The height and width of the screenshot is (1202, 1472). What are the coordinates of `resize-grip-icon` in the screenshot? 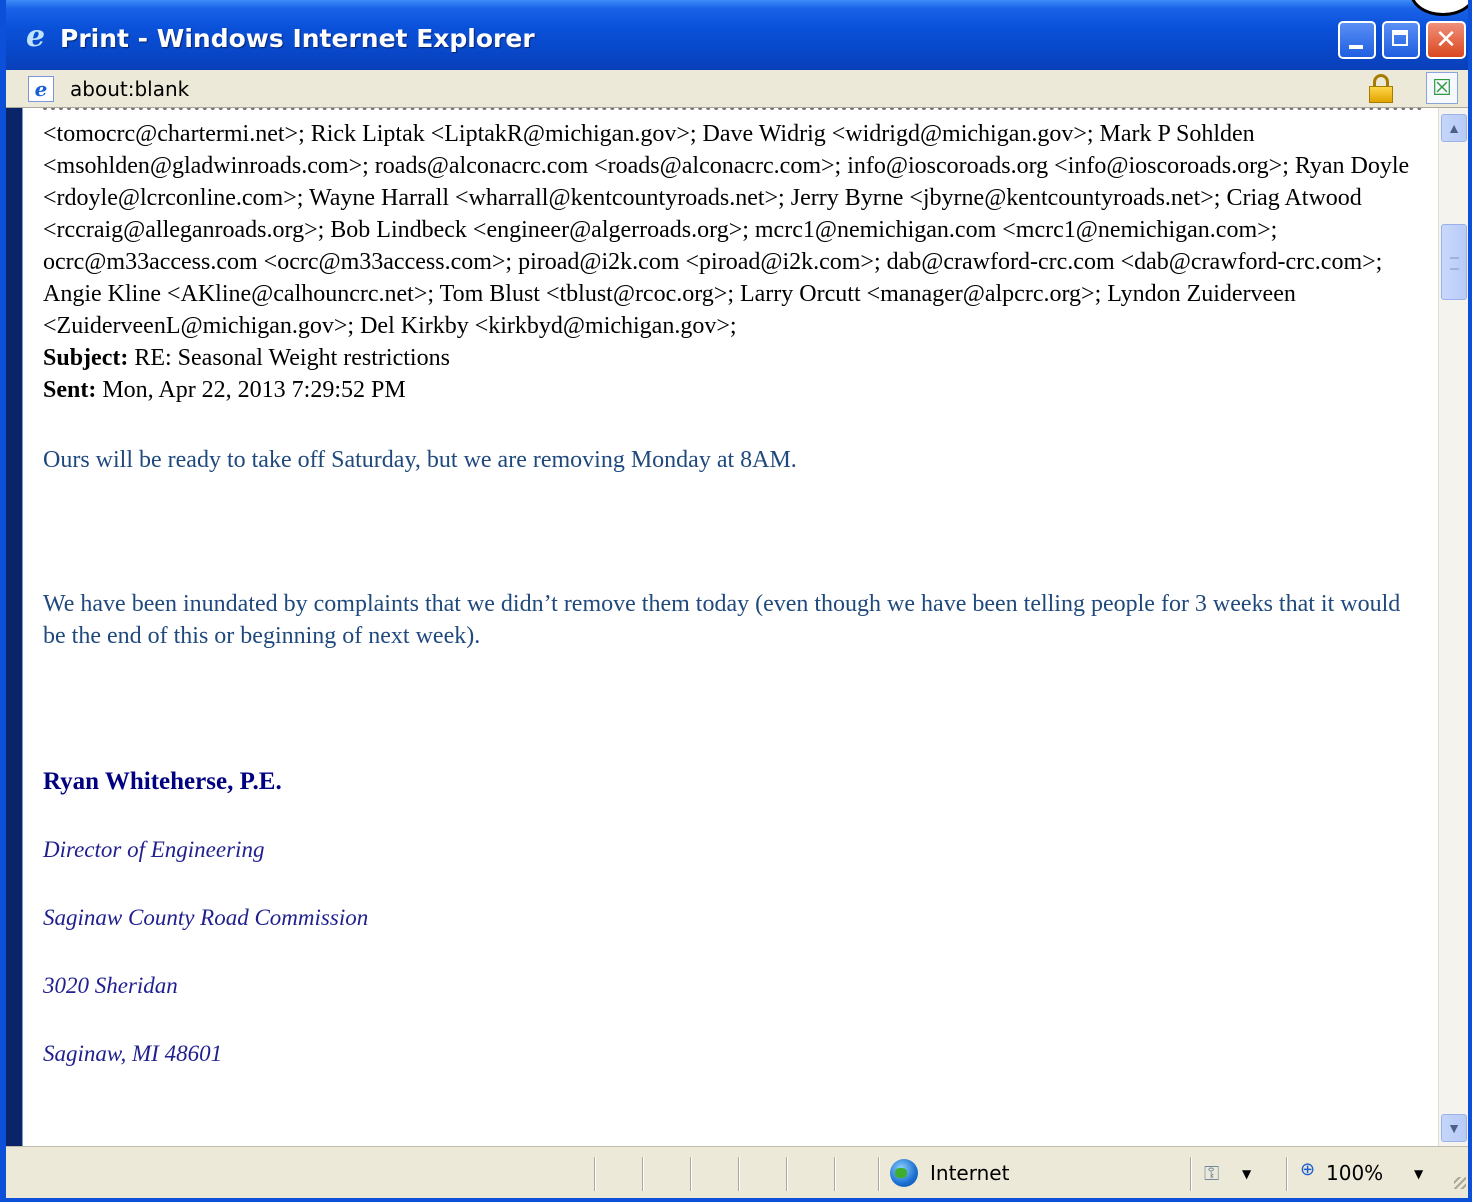 It's located at (1460, 1183).